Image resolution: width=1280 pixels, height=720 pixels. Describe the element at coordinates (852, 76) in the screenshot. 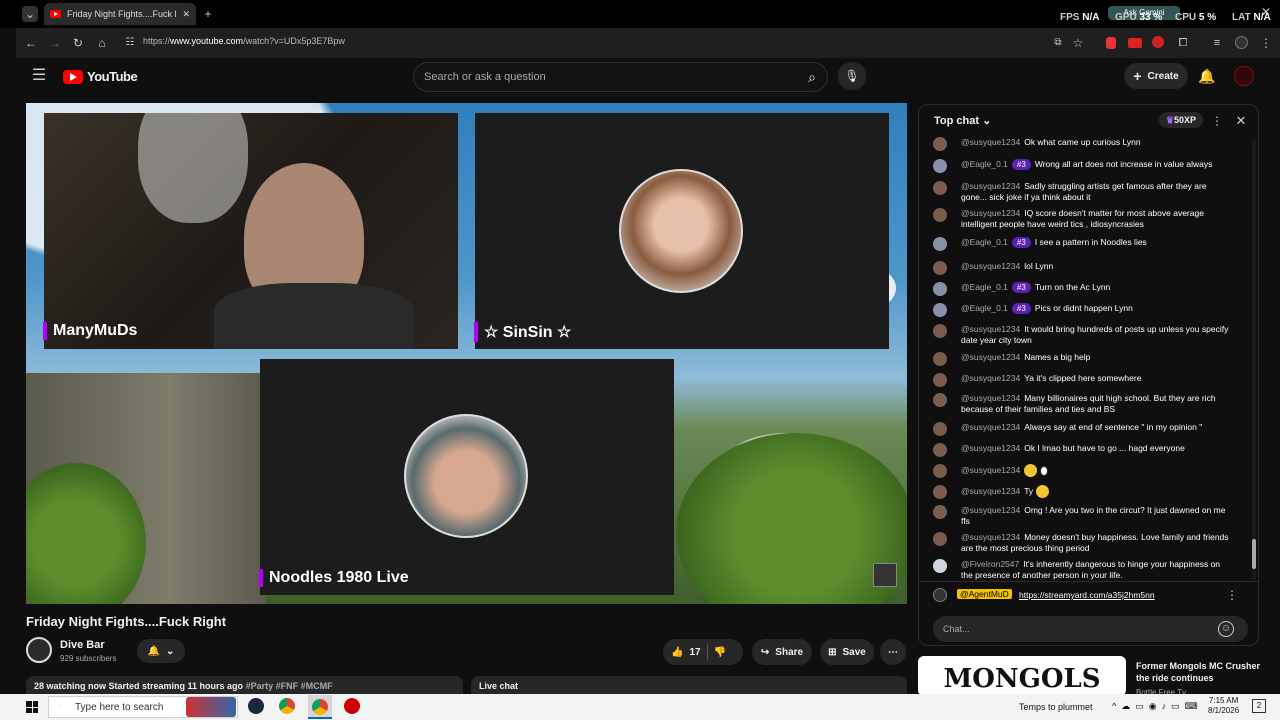

I see `voice-search-icon: 🎙` at that location.